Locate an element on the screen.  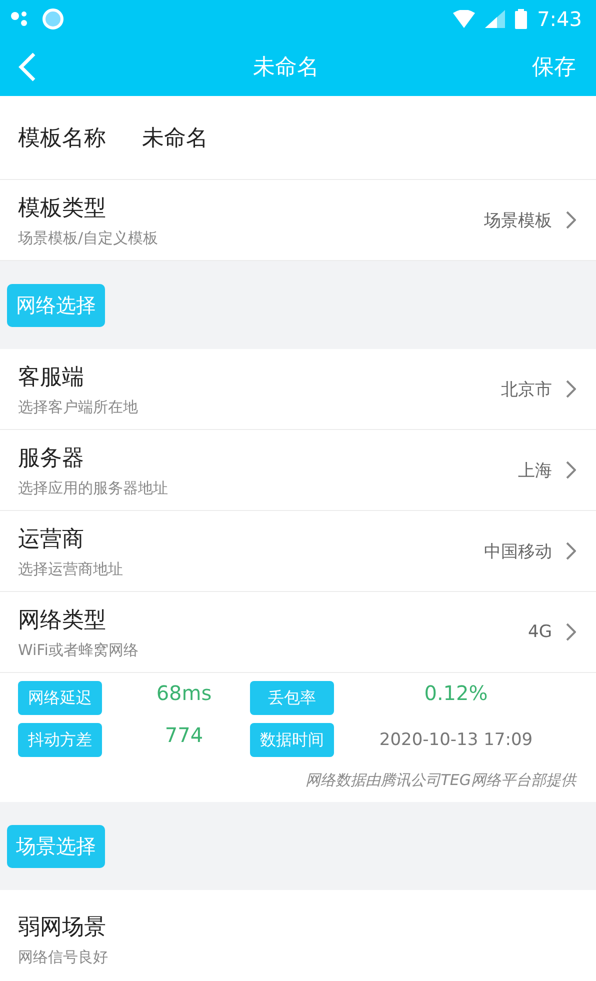
metric-value: 774 is located at coordinates (184, 735).